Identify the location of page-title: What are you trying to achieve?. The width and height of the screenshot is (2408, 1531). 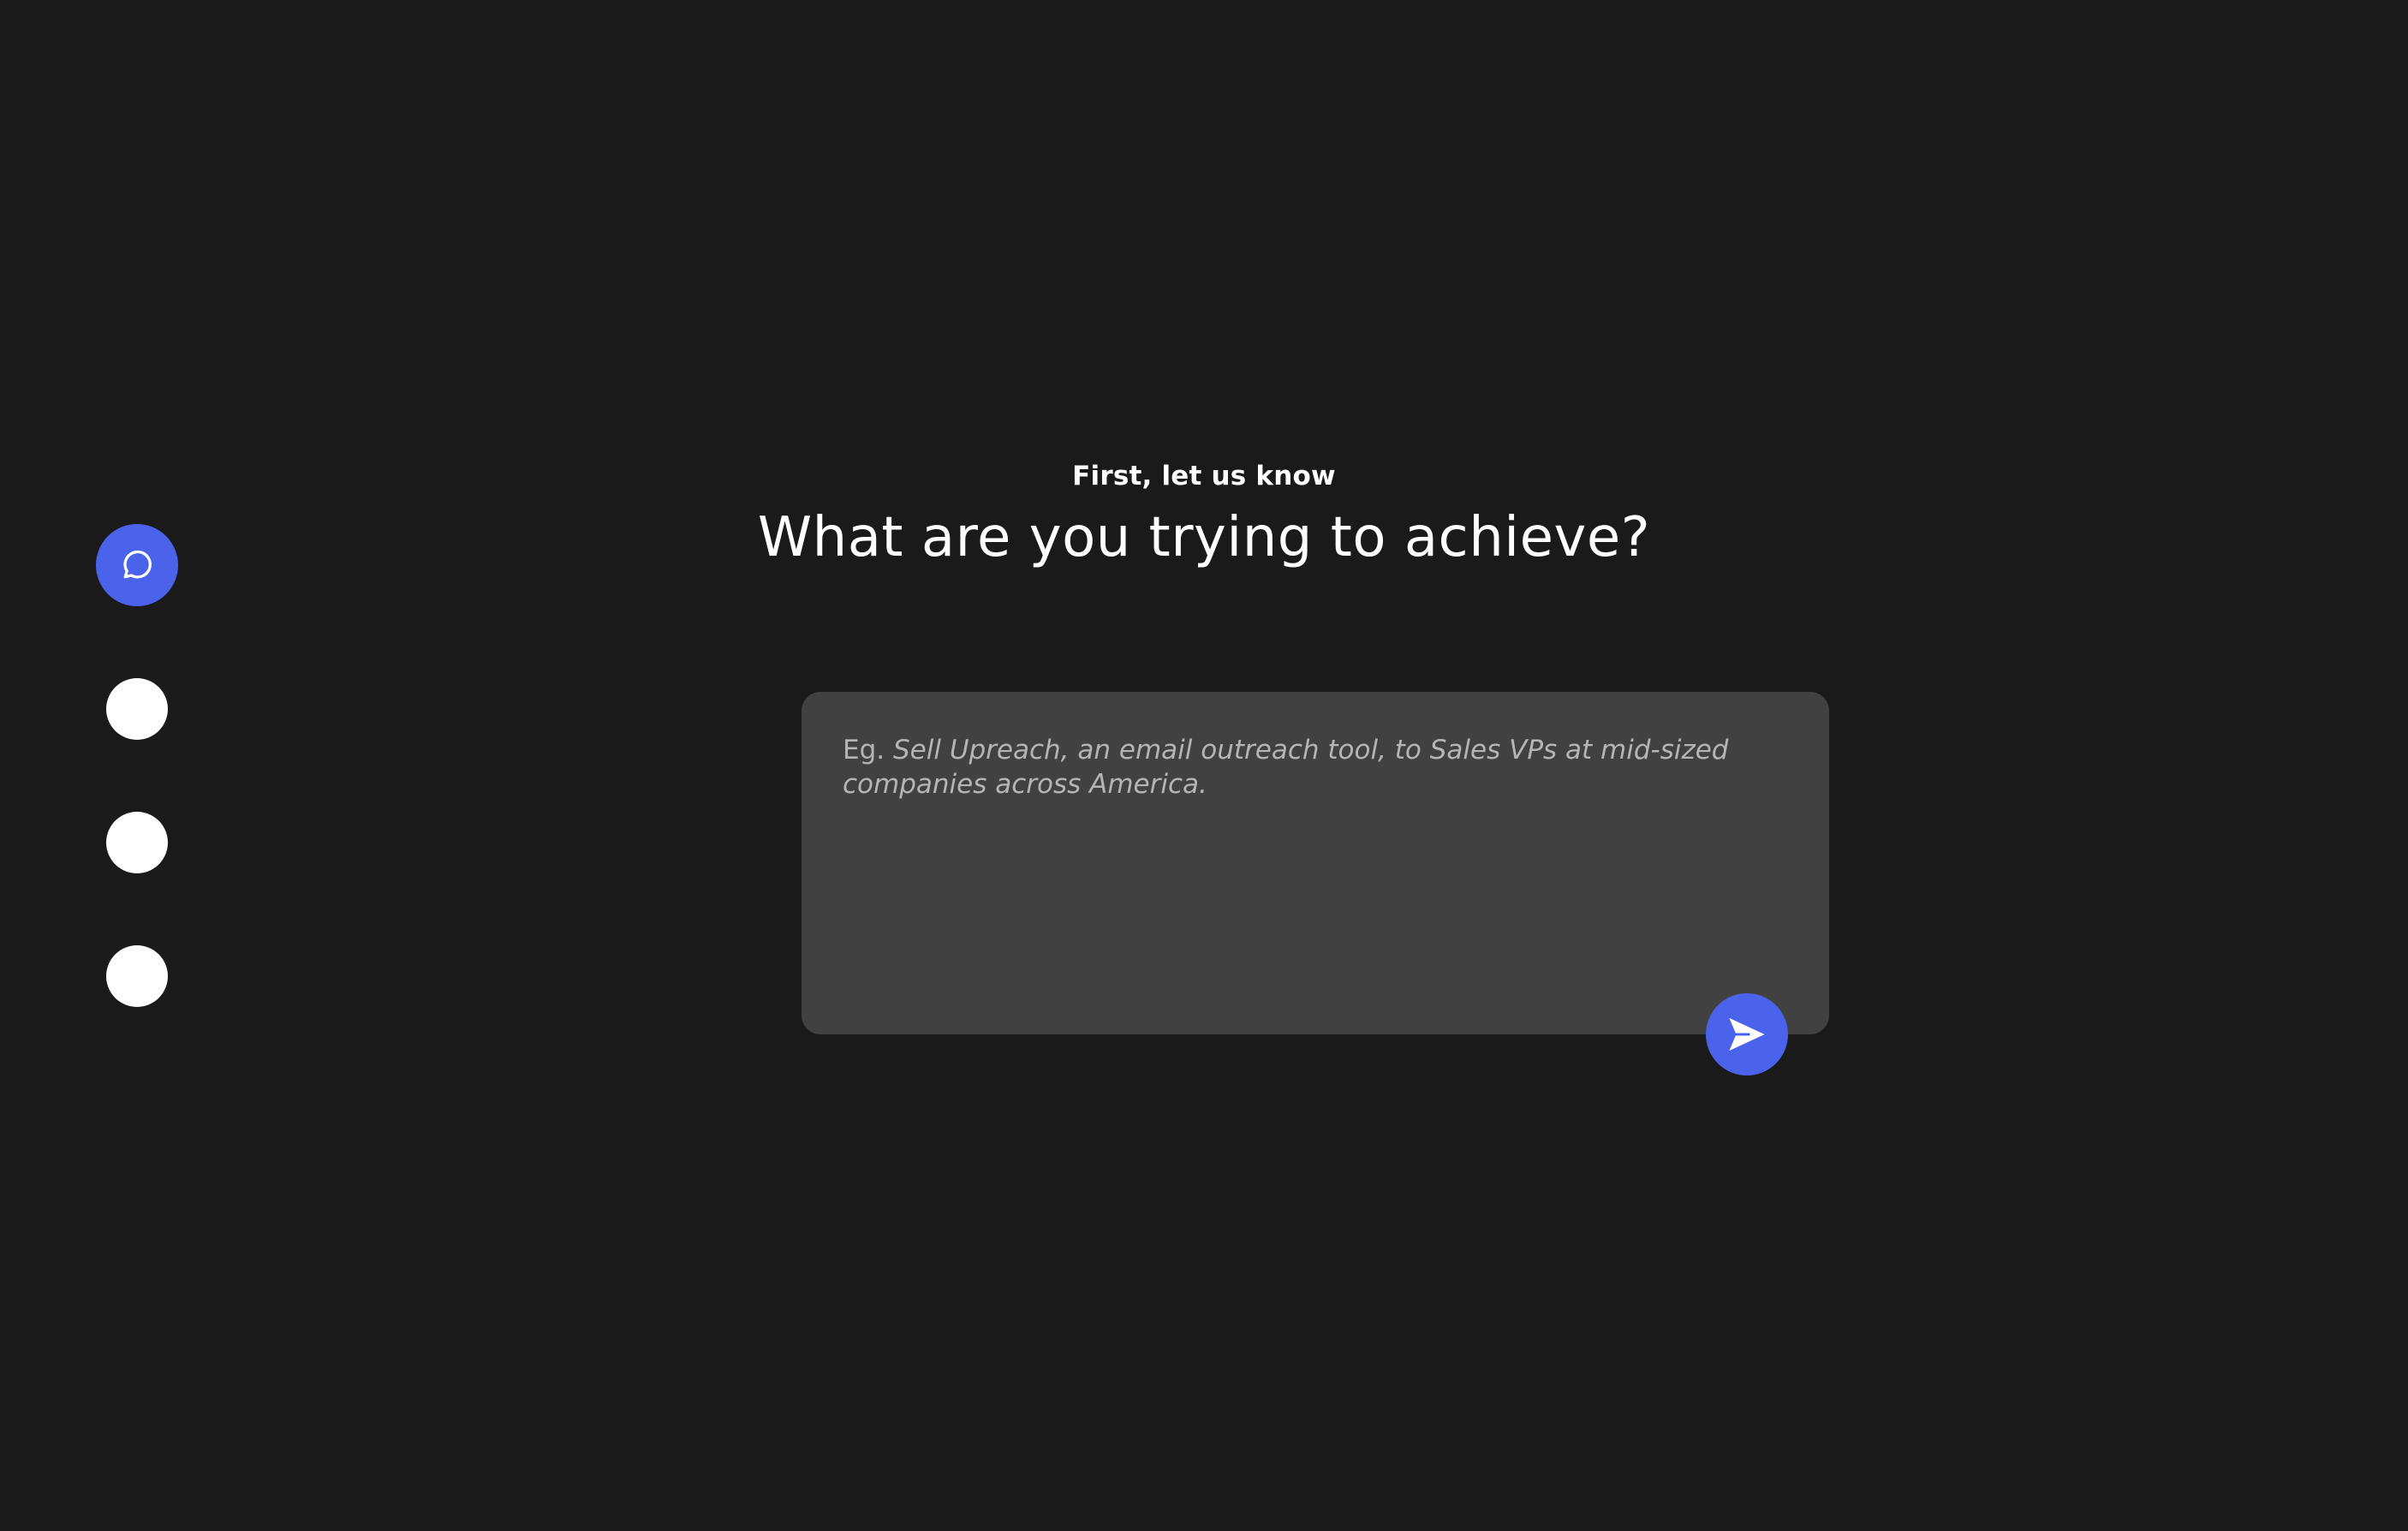
(1204, 538).